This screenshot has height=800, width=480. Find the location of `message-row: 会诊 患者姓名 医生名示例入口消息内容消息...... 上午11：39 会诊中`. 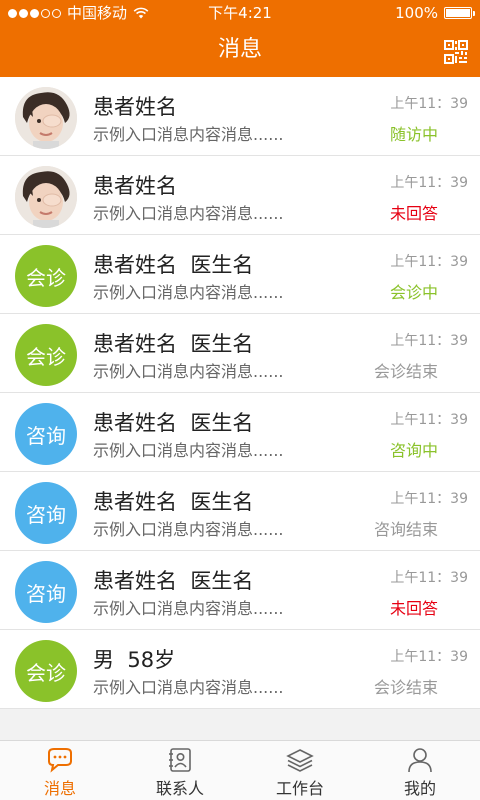

message-row: 会诊 患者姓名 医生名示例入口消息内容消息...... 上午11：39 会诊中 is located at coordinates (240, 274).